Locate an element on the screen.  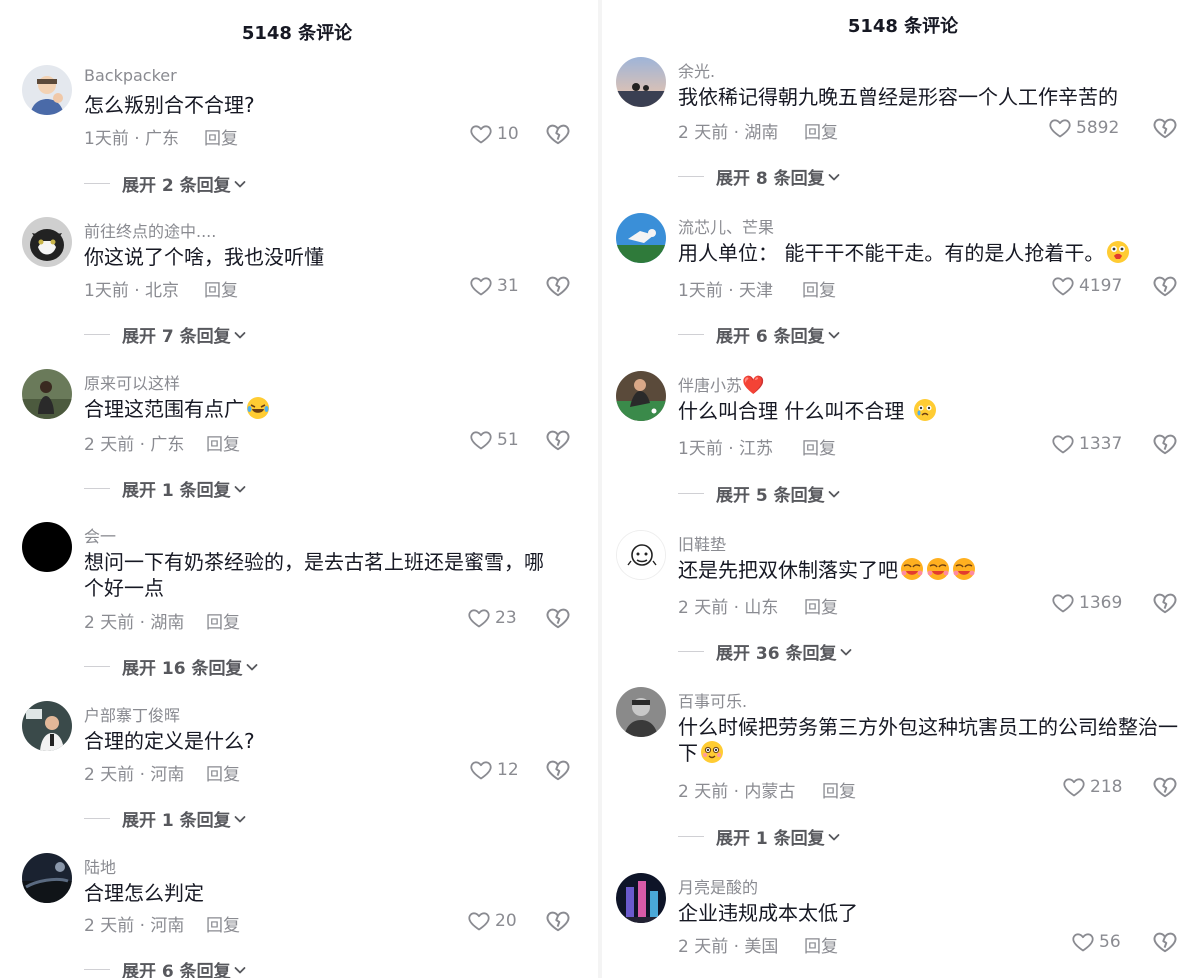
username: 会一 is located at coordinates (100, 535).